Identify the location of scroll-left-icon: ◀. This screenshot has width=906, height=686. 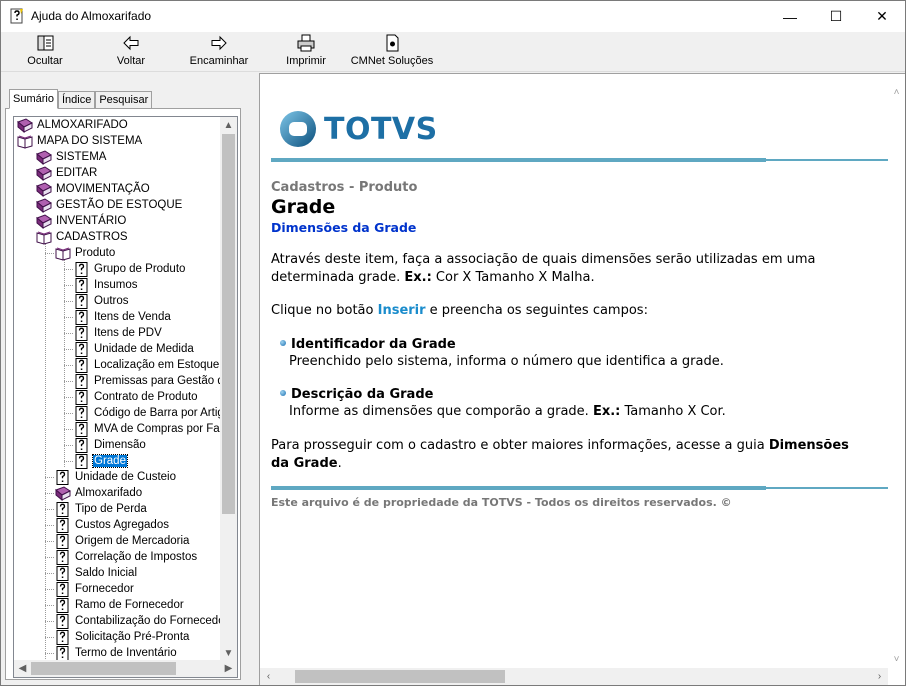
(22, 668).